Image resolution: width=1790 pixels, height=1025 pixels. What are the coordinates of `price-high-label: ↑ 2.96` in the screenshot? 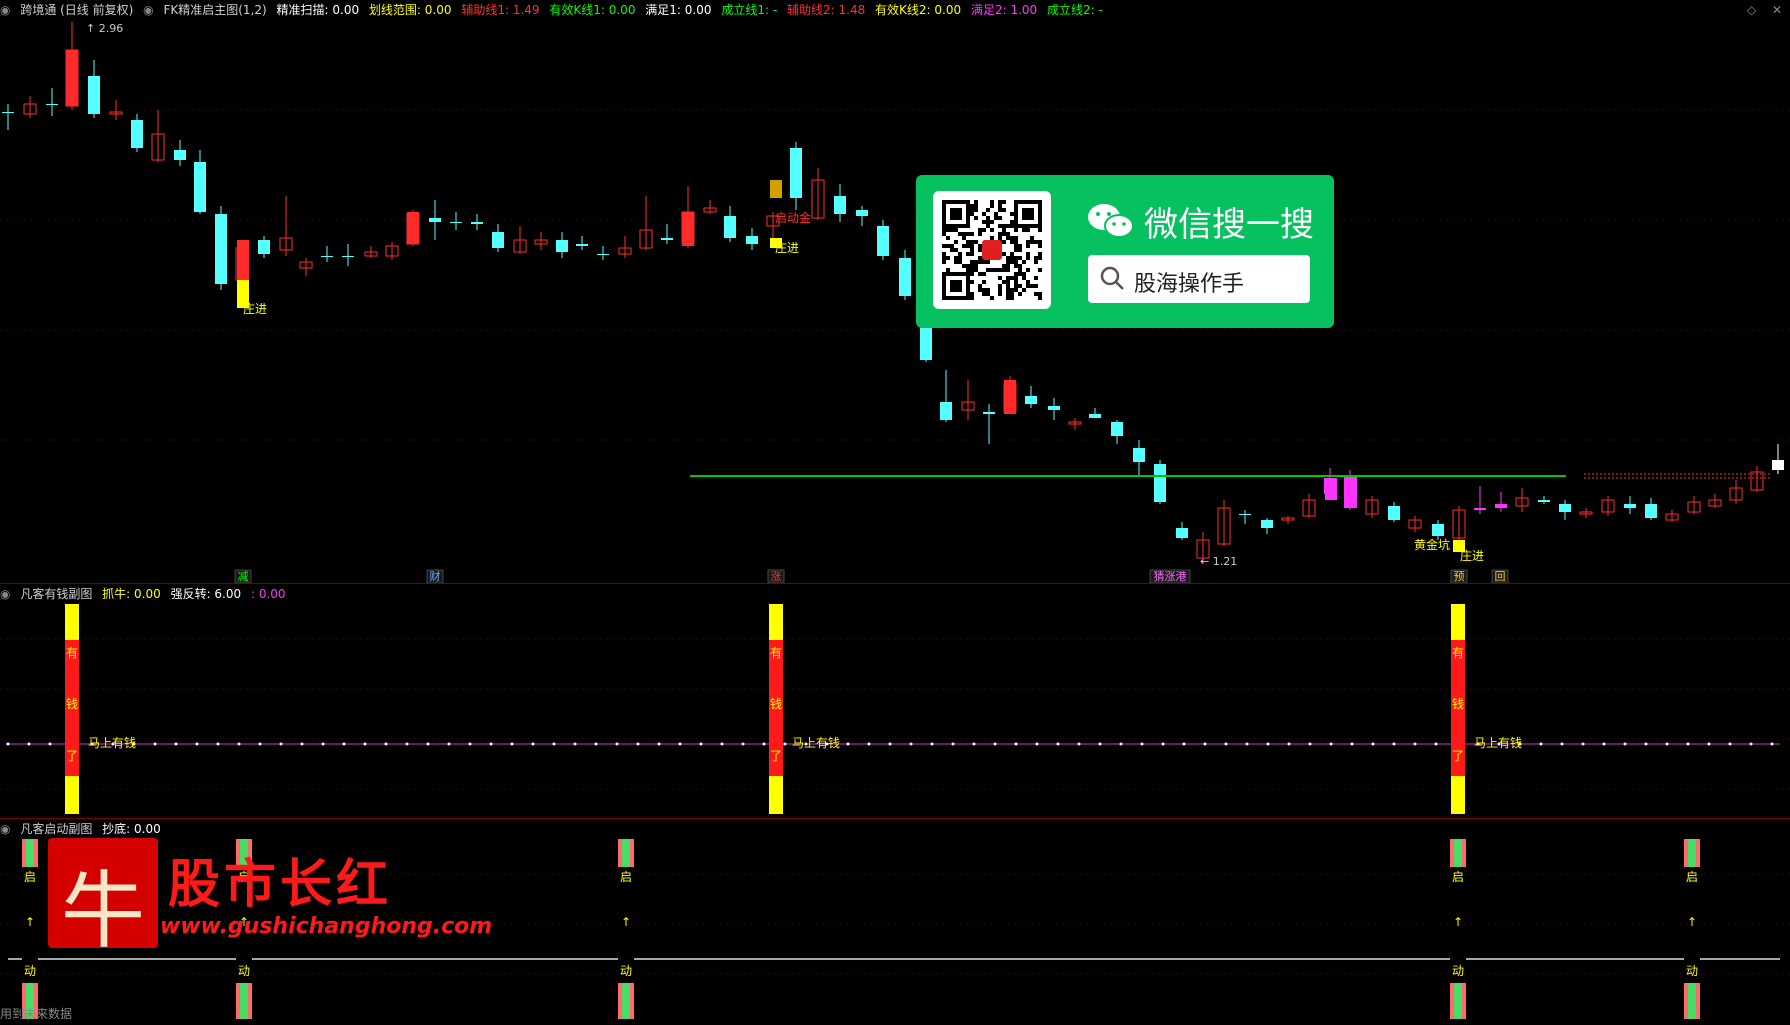 It's located at (104, 28).